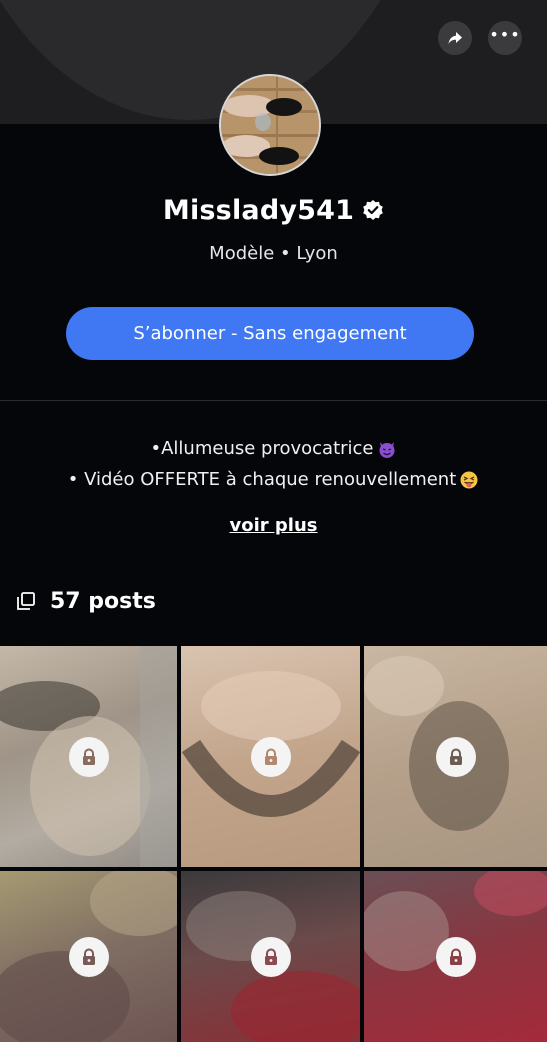 This screenshot has width=547, height=1042. What do you see at coordinates (505, 34) in the screenshot?
I see `more-dots-icon: •••` at bounding box center [505, 34].